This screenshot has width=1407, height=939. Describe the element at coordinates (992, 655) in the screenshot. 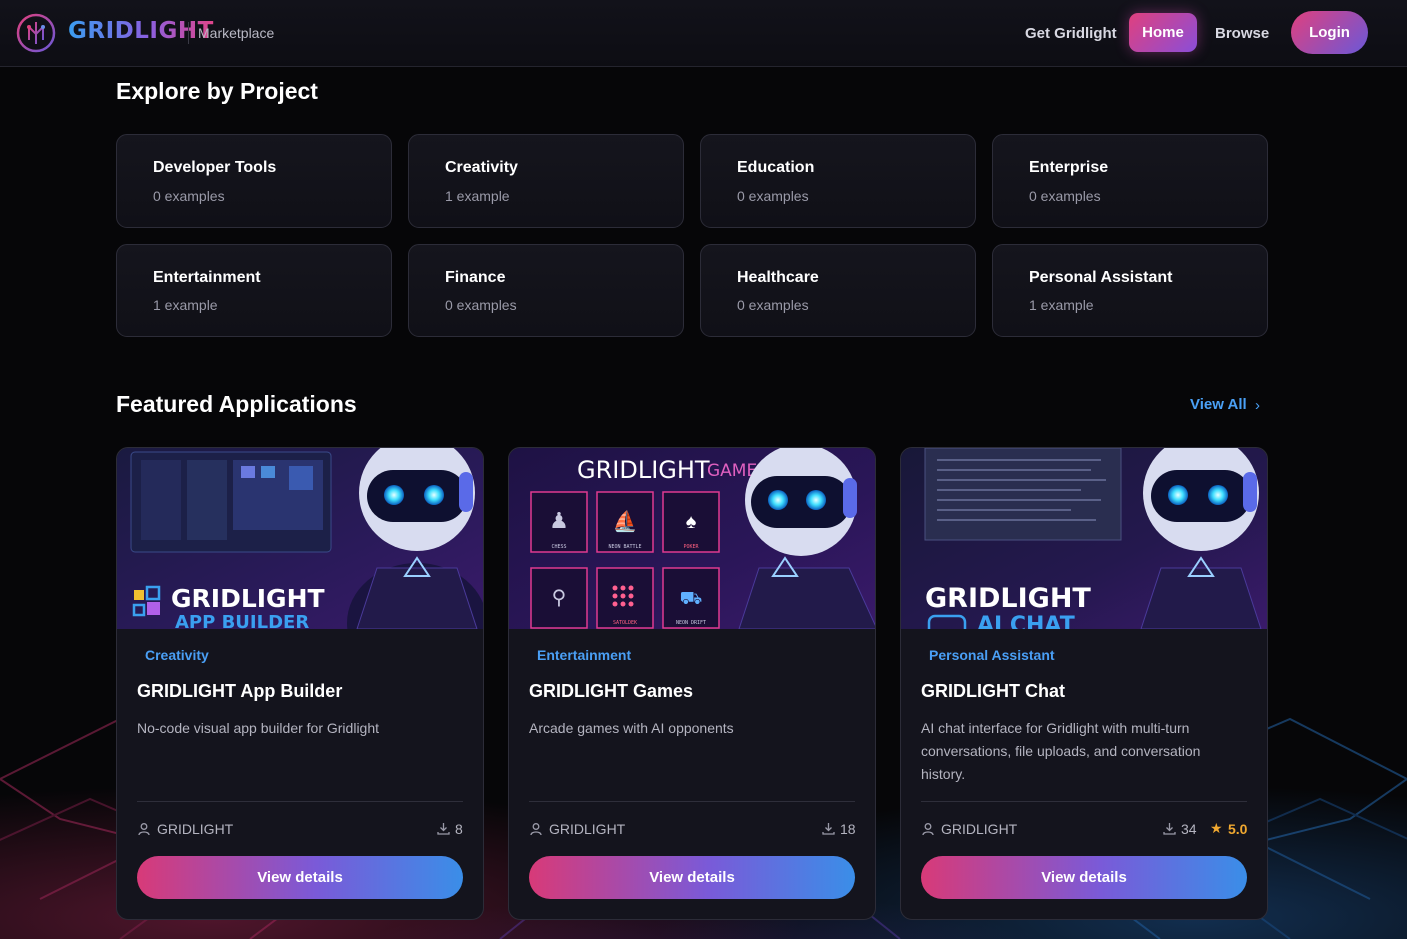

I see `app-category: Personal Assistant` at that location.